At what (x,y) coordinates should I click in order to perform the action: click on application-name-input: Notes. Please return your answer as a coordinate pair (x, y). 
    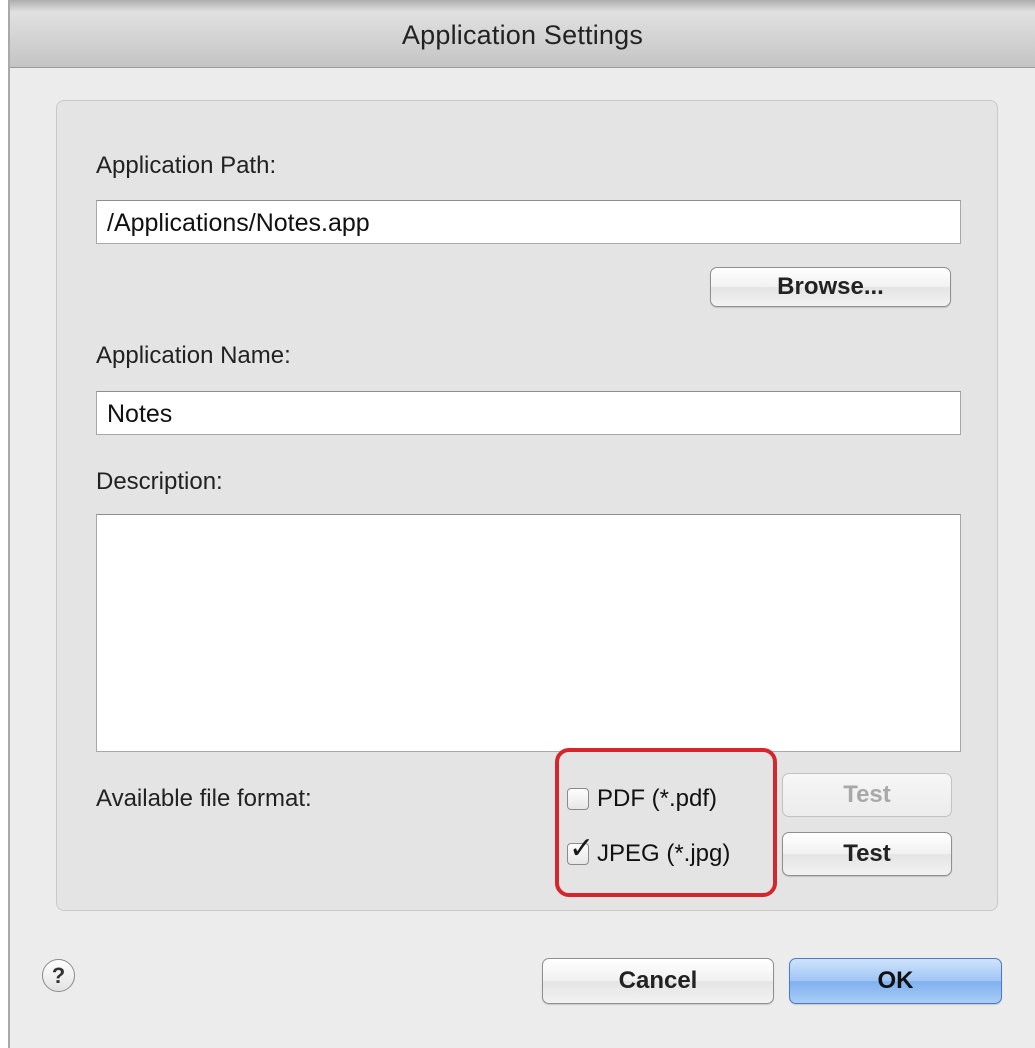
    Looking at the image, I should click on (528, 413).